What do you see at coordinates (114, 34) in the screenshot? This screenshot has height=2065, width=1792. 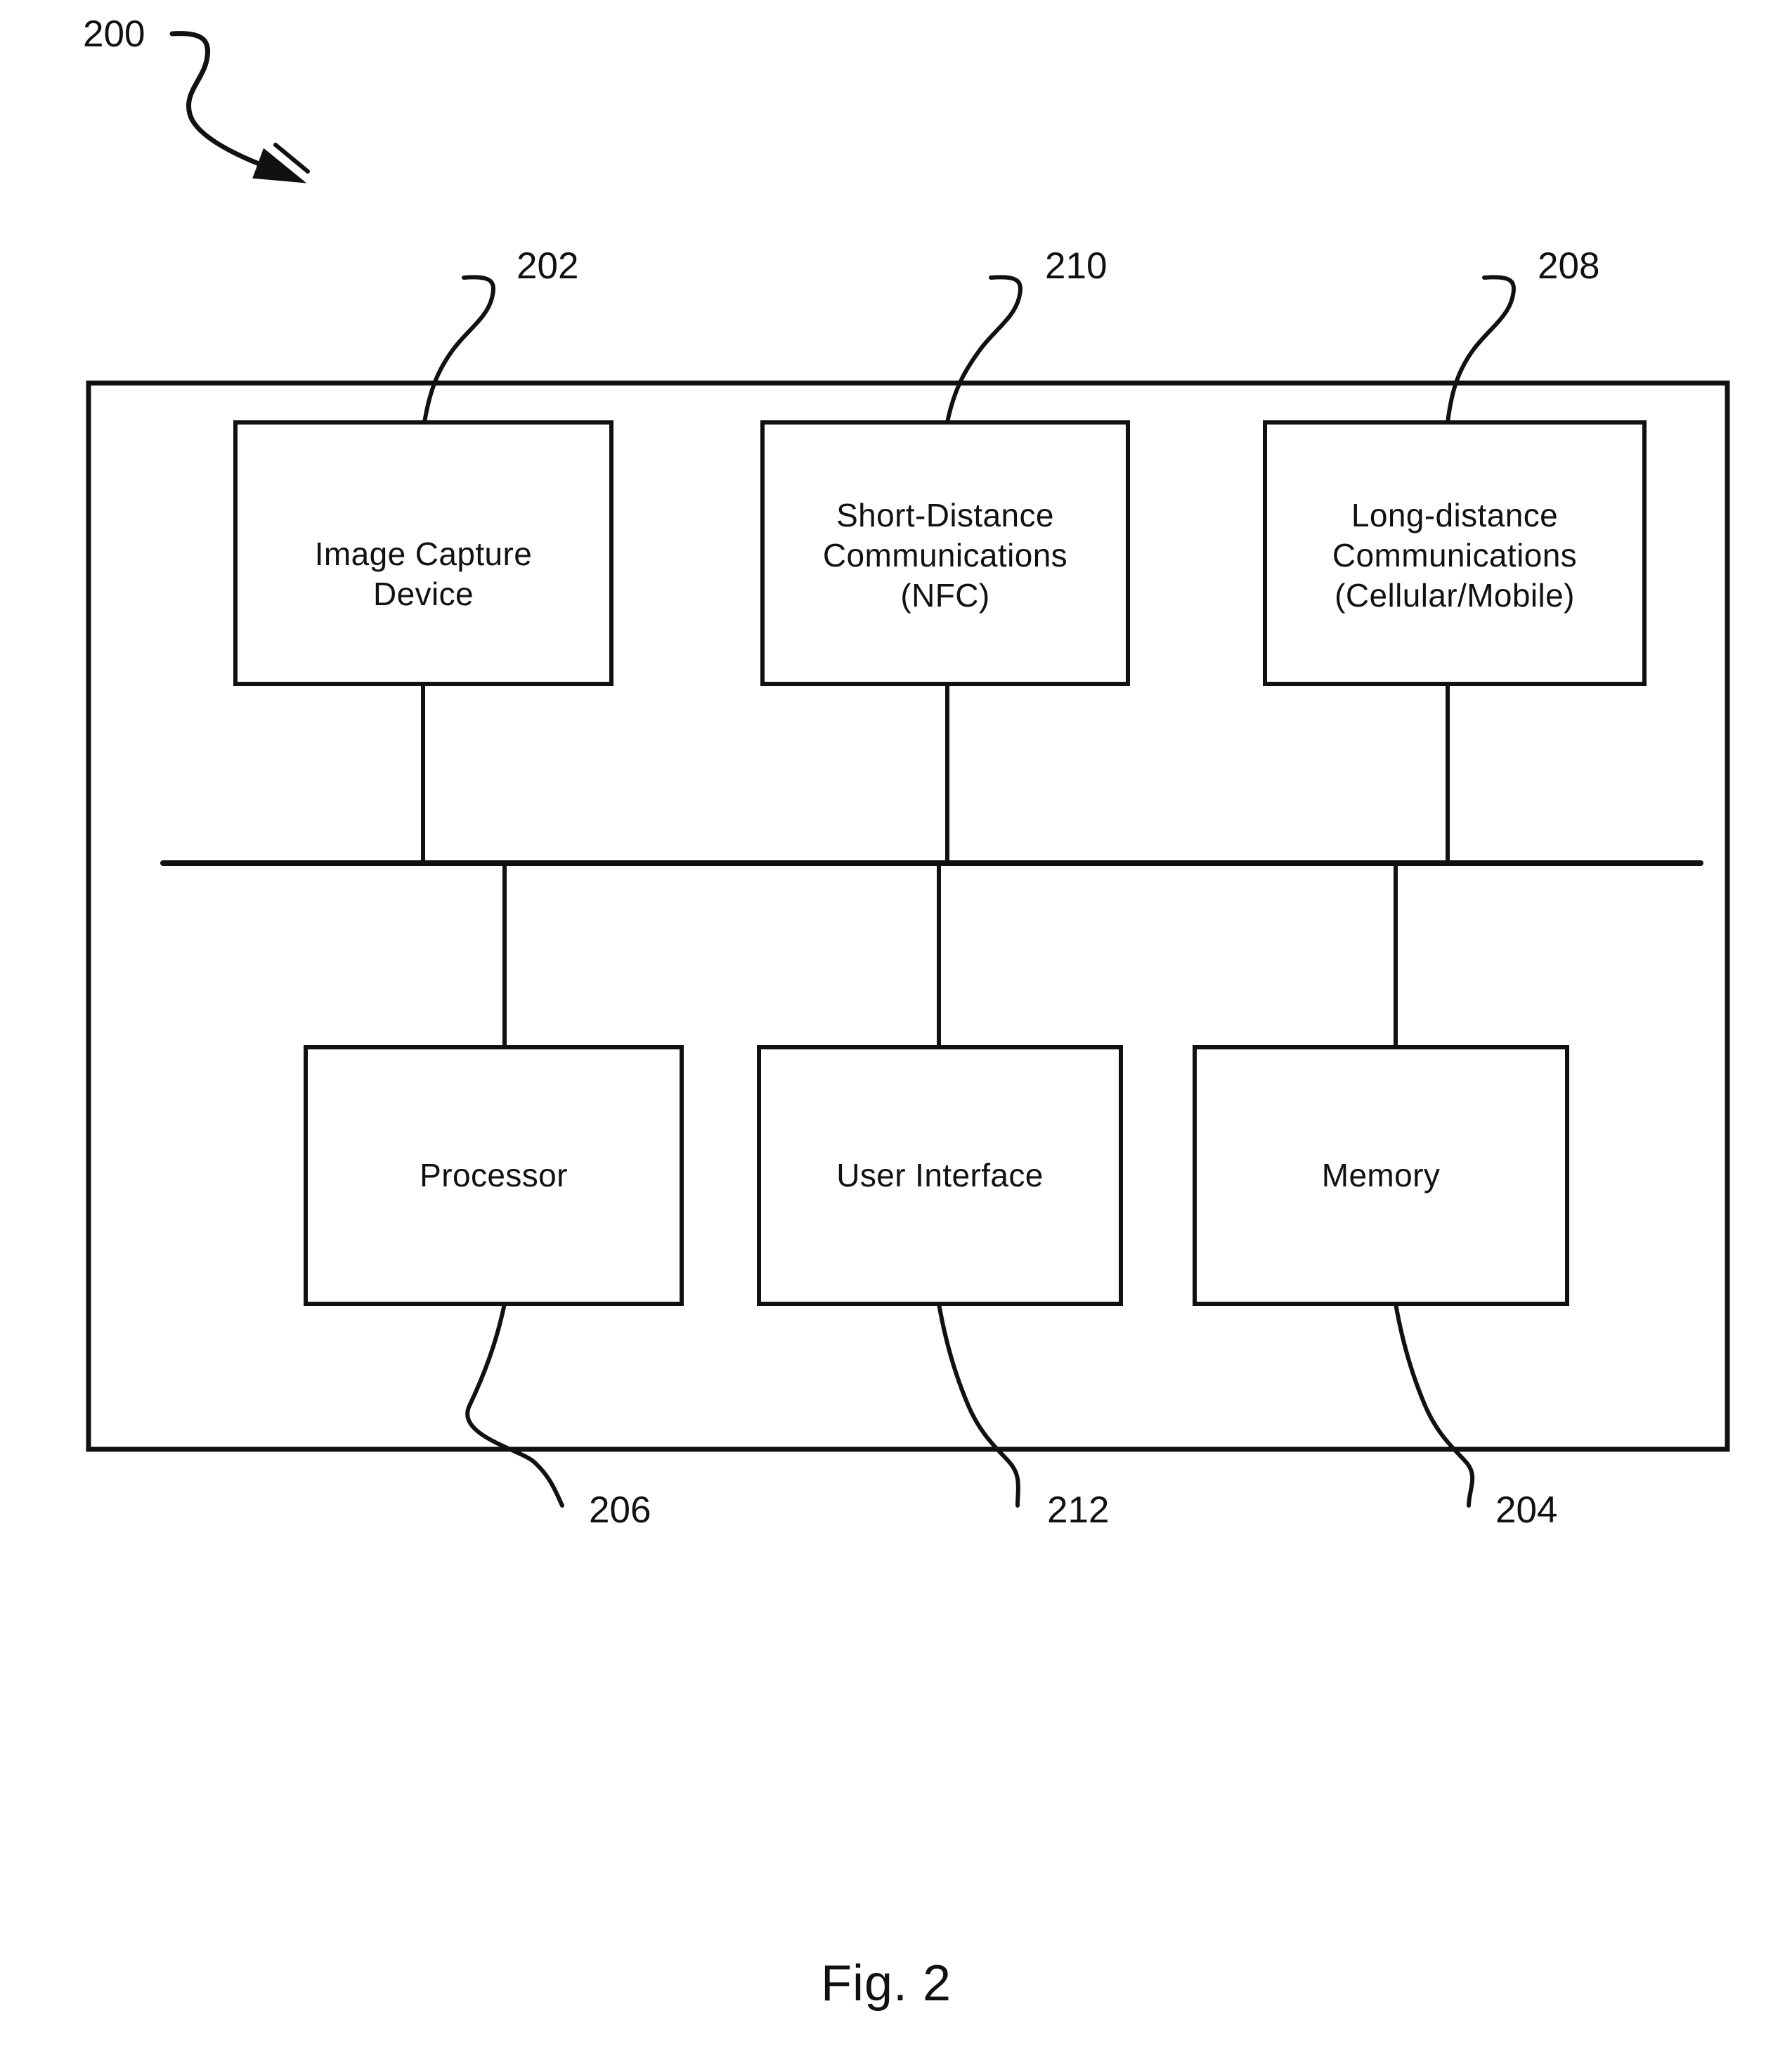 I see `system-reference-number: 200` at bounding box center [114, 34].